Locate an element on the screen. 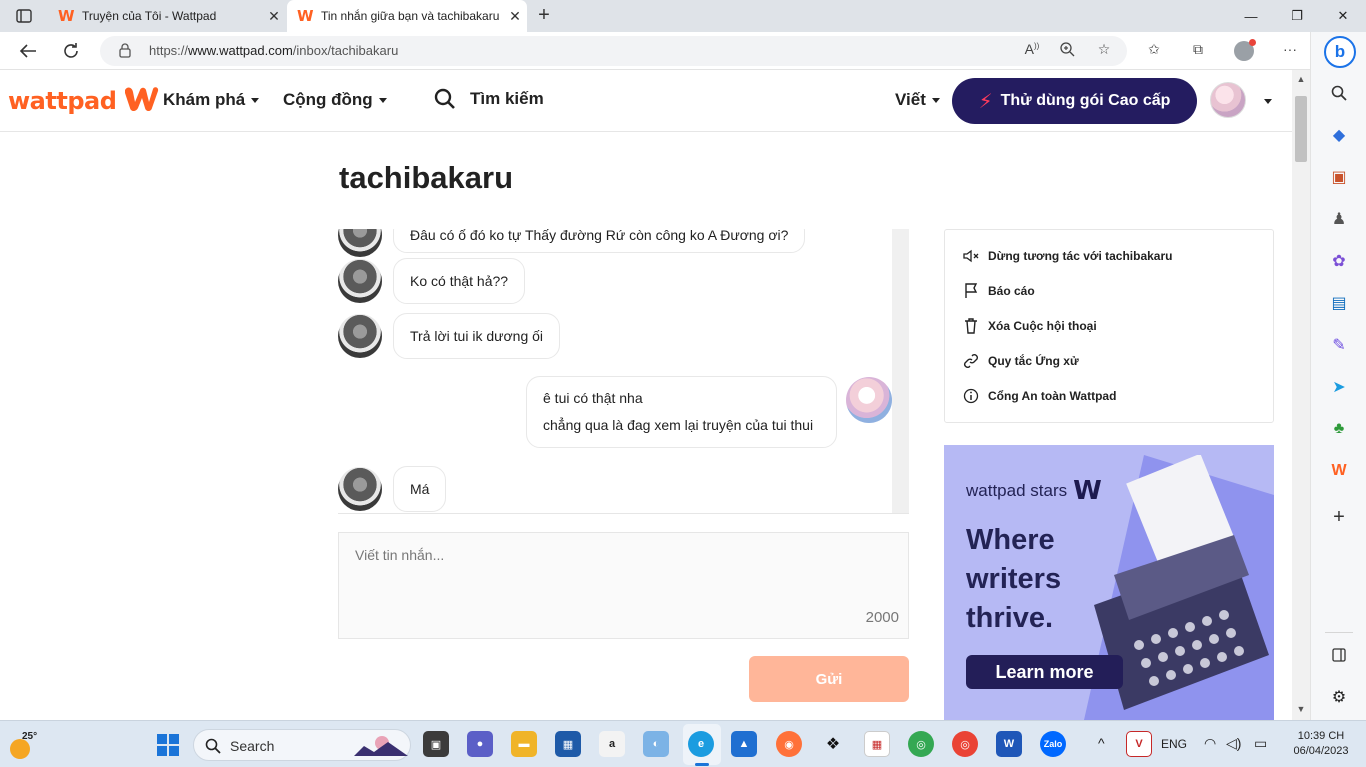 The width and height of the screenshot is (1366, 767). nav-discover-label: Khám phá is located at coordinates (204, 99).